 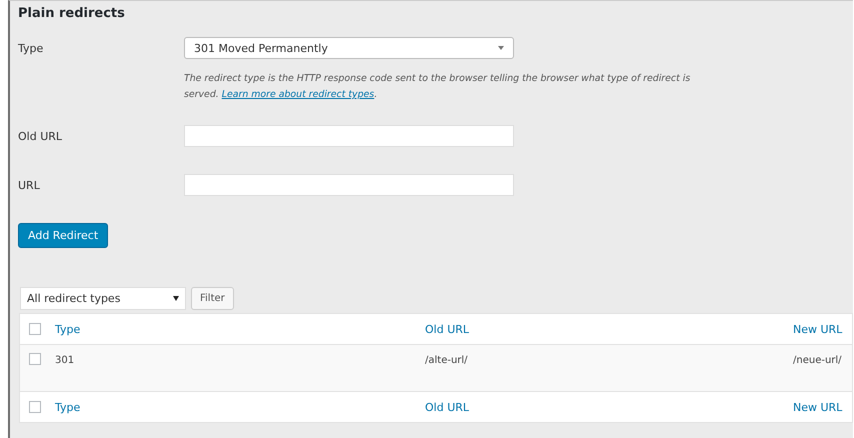 I want to click on filter-button: Filter, so click(x=212, y=298).